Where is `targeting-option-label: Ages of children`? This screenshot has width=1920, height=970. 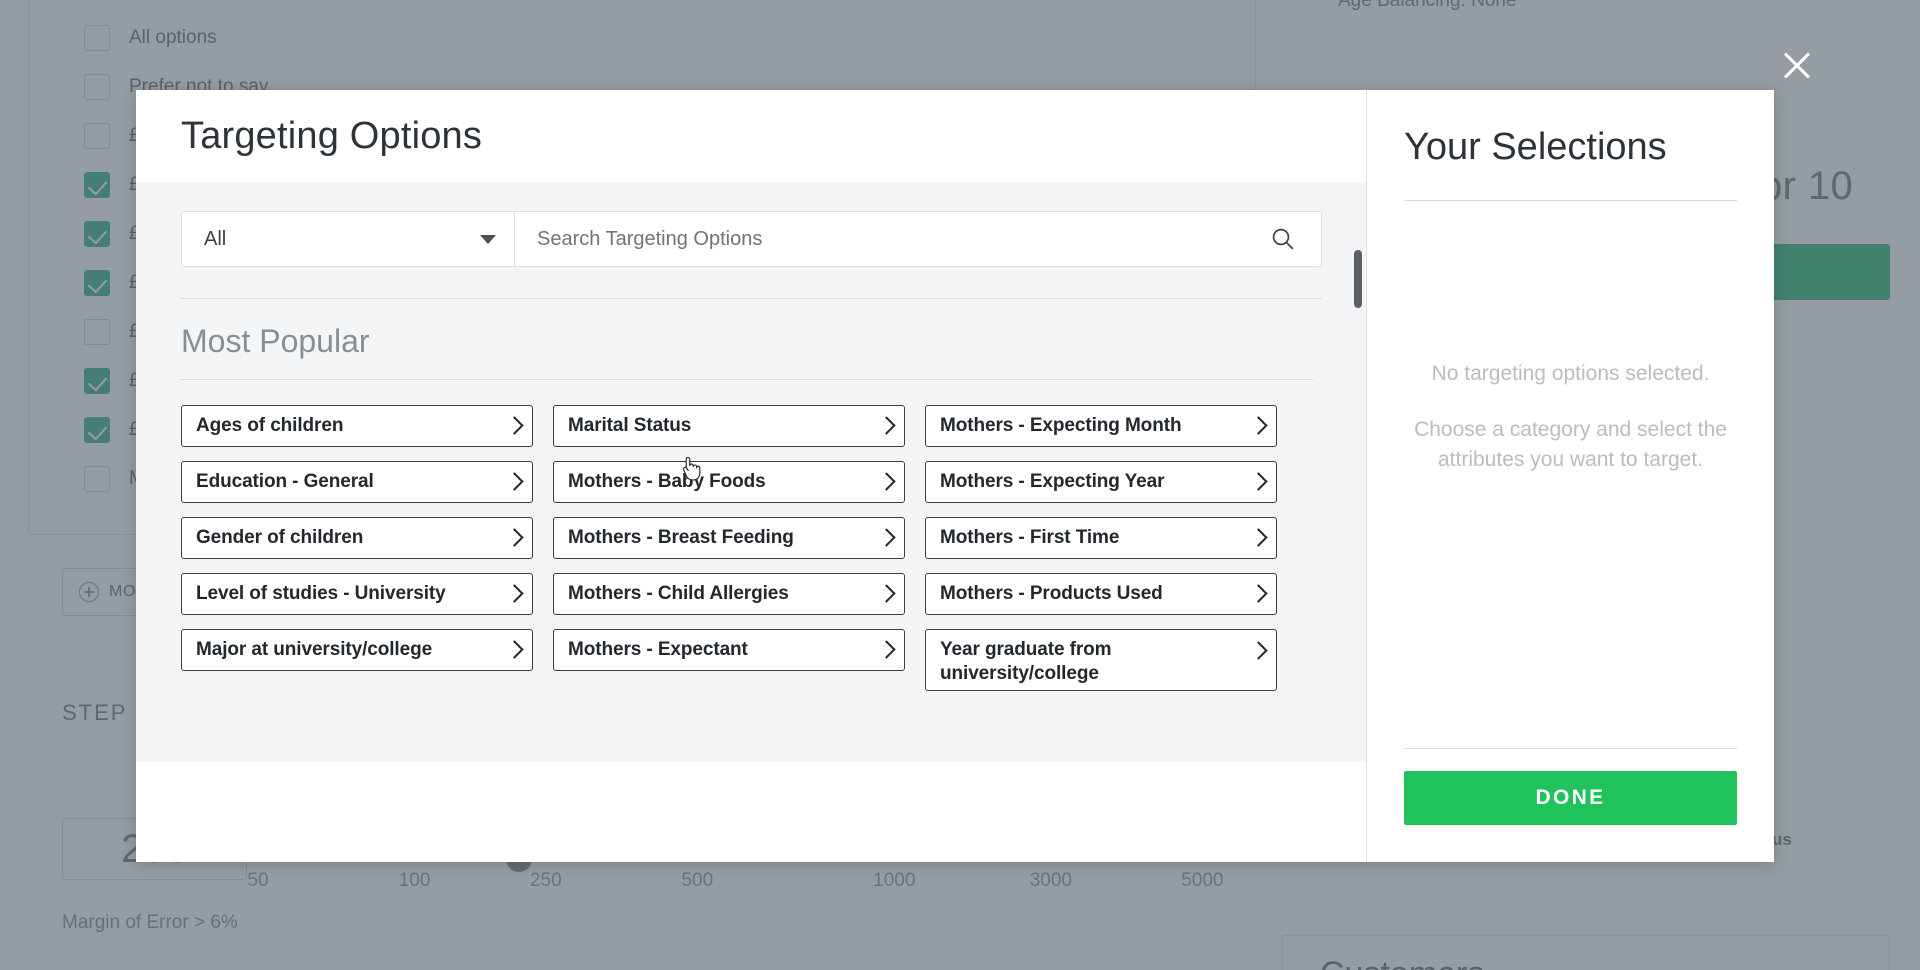
targeting-option-label: Ages of children is located at coordinates (270, 425).